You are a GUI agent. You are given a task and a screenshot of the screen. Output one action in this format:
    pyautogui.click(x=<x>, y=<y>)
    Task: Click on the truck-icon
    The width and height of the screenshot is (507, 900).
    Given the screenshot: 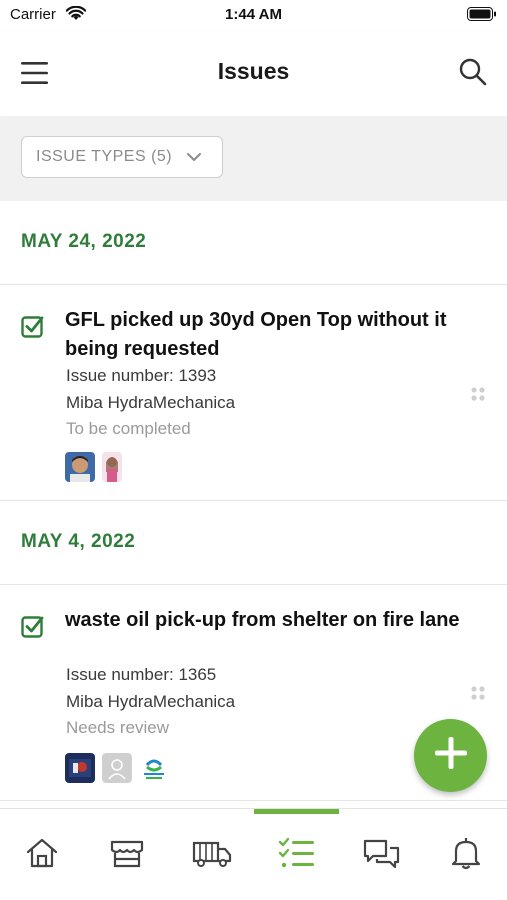 What is the action you would take?
    pyautogui.click(x=212, y=853)
    